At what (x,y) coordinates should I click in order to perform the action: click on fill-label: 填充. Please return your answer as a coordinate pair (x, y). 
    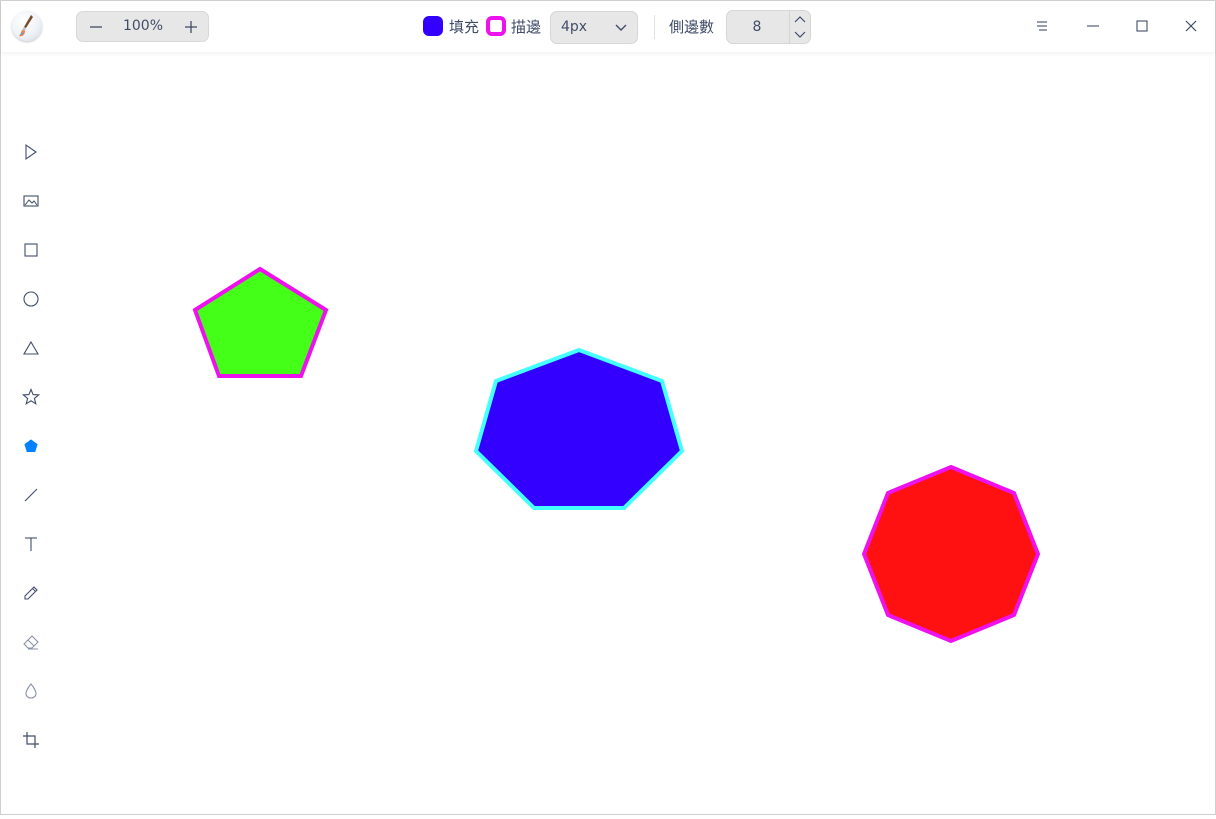
    Looking at the image, I should click on (464, 27).